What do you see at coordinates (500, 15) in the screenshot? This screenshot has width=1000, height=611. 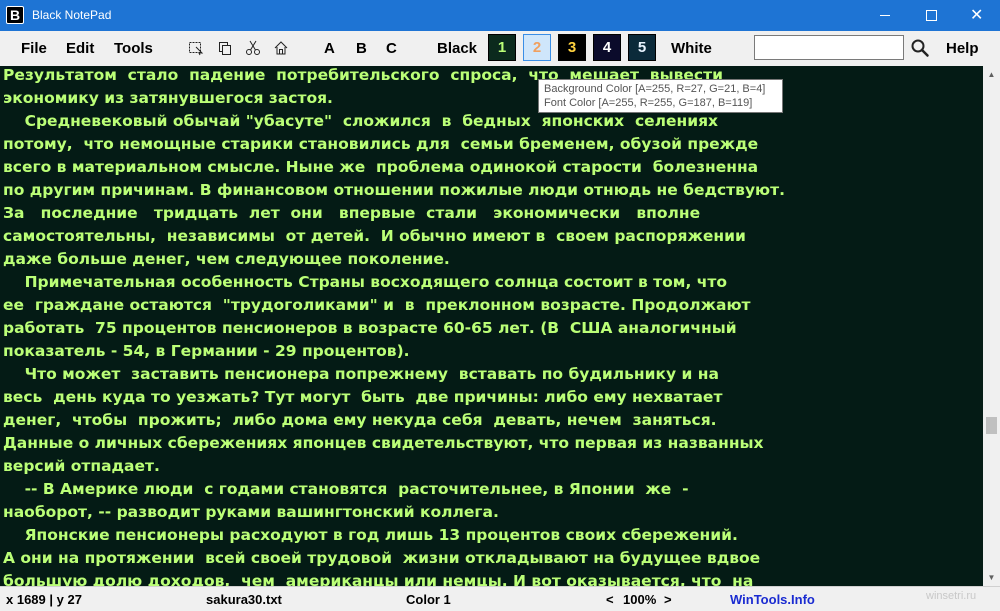 I see `title-bar: B Black NotePad ✕` at bounding box center [500, 15].